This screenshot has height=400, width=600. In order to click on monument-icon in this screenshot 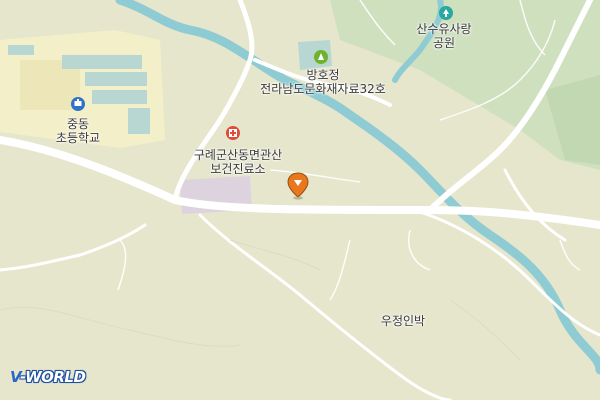, I will do `click(321, 57)`.